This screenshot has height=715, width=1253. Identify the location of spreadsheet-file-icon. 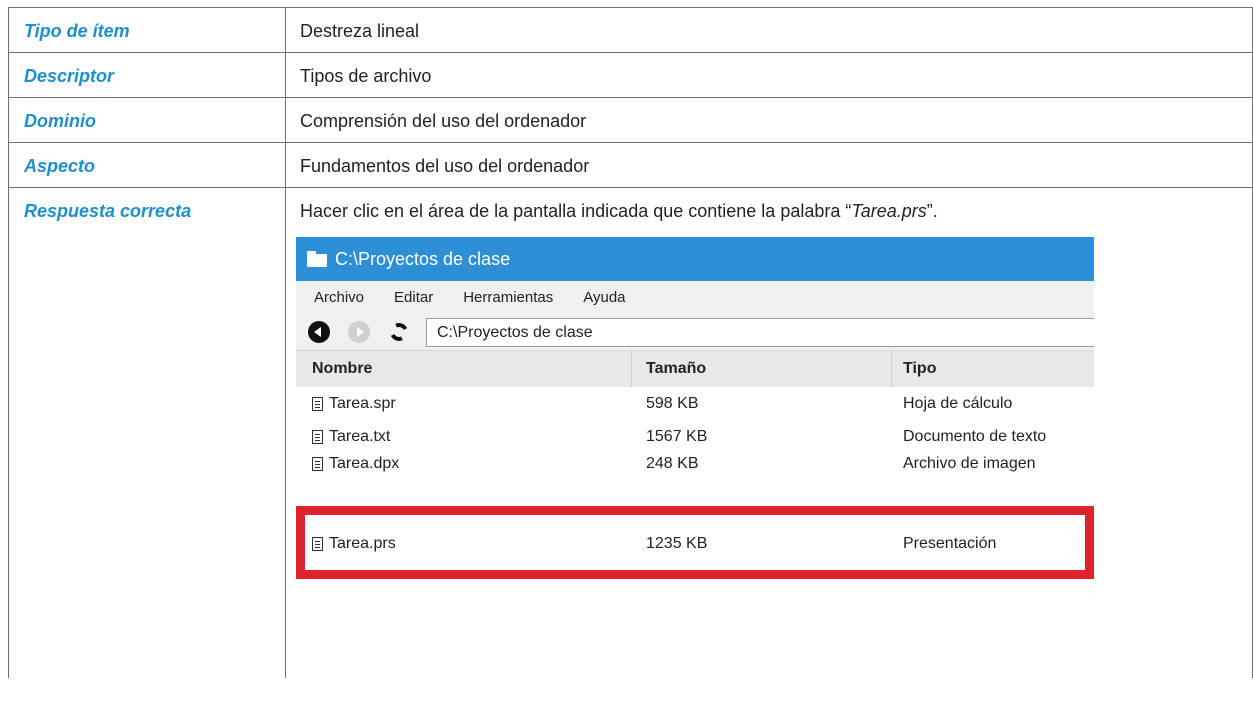
(317, 403).